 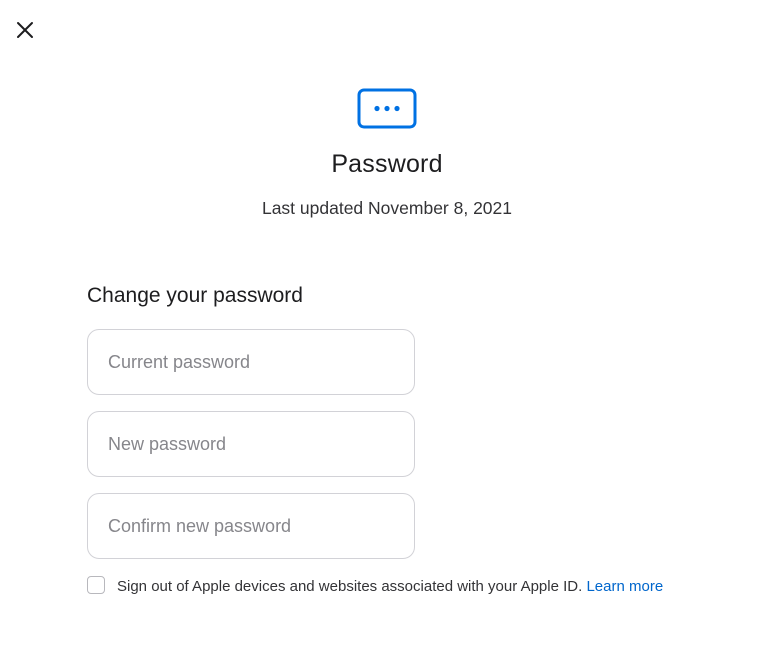 What do you see at coordinates (195, 295) in the screenshot?
I see `section-title: Change your password` at bounding box center [195, 295].